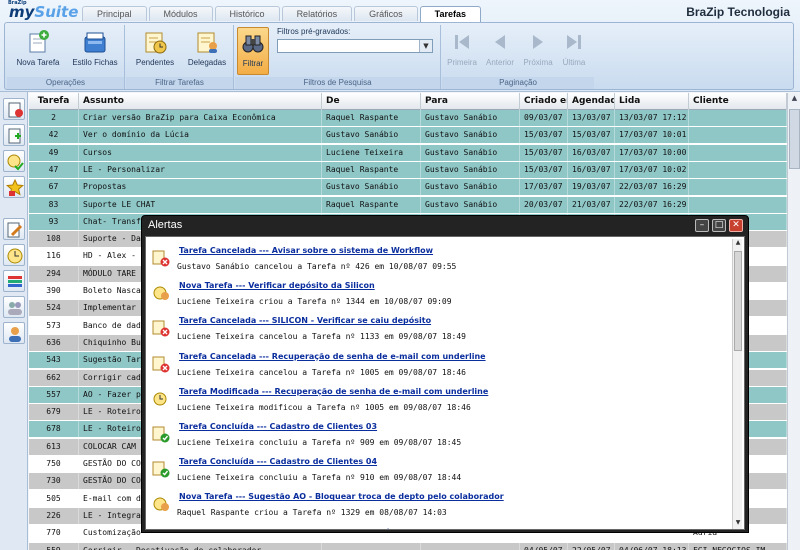 The width and height of the screenshot is (800, 550). I want to click on cards-style-icon, so click(95, 42).